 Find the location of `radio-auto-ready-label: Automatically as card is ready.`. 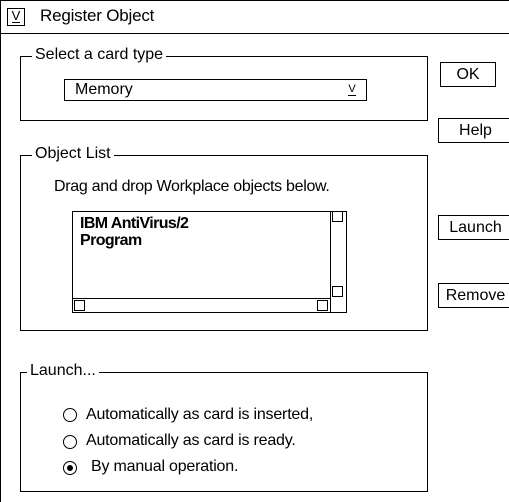

radio-auto-ready-label: Automatically as card is ready. is located at coordinates (191, 440).